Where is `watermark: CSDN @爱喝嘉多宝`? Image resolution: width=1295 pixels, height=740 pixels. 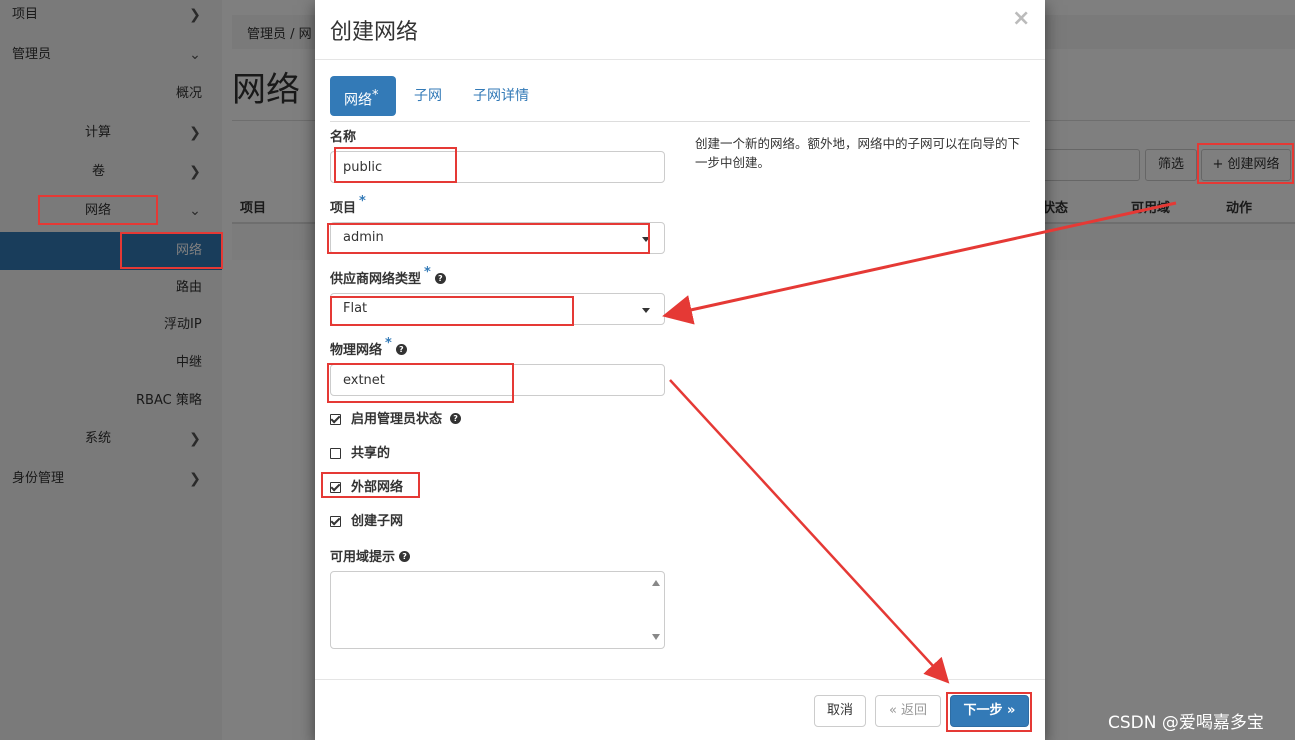
watermark: CSDN @爱喝嘉多宝 is located at coordinates (1186, 723).